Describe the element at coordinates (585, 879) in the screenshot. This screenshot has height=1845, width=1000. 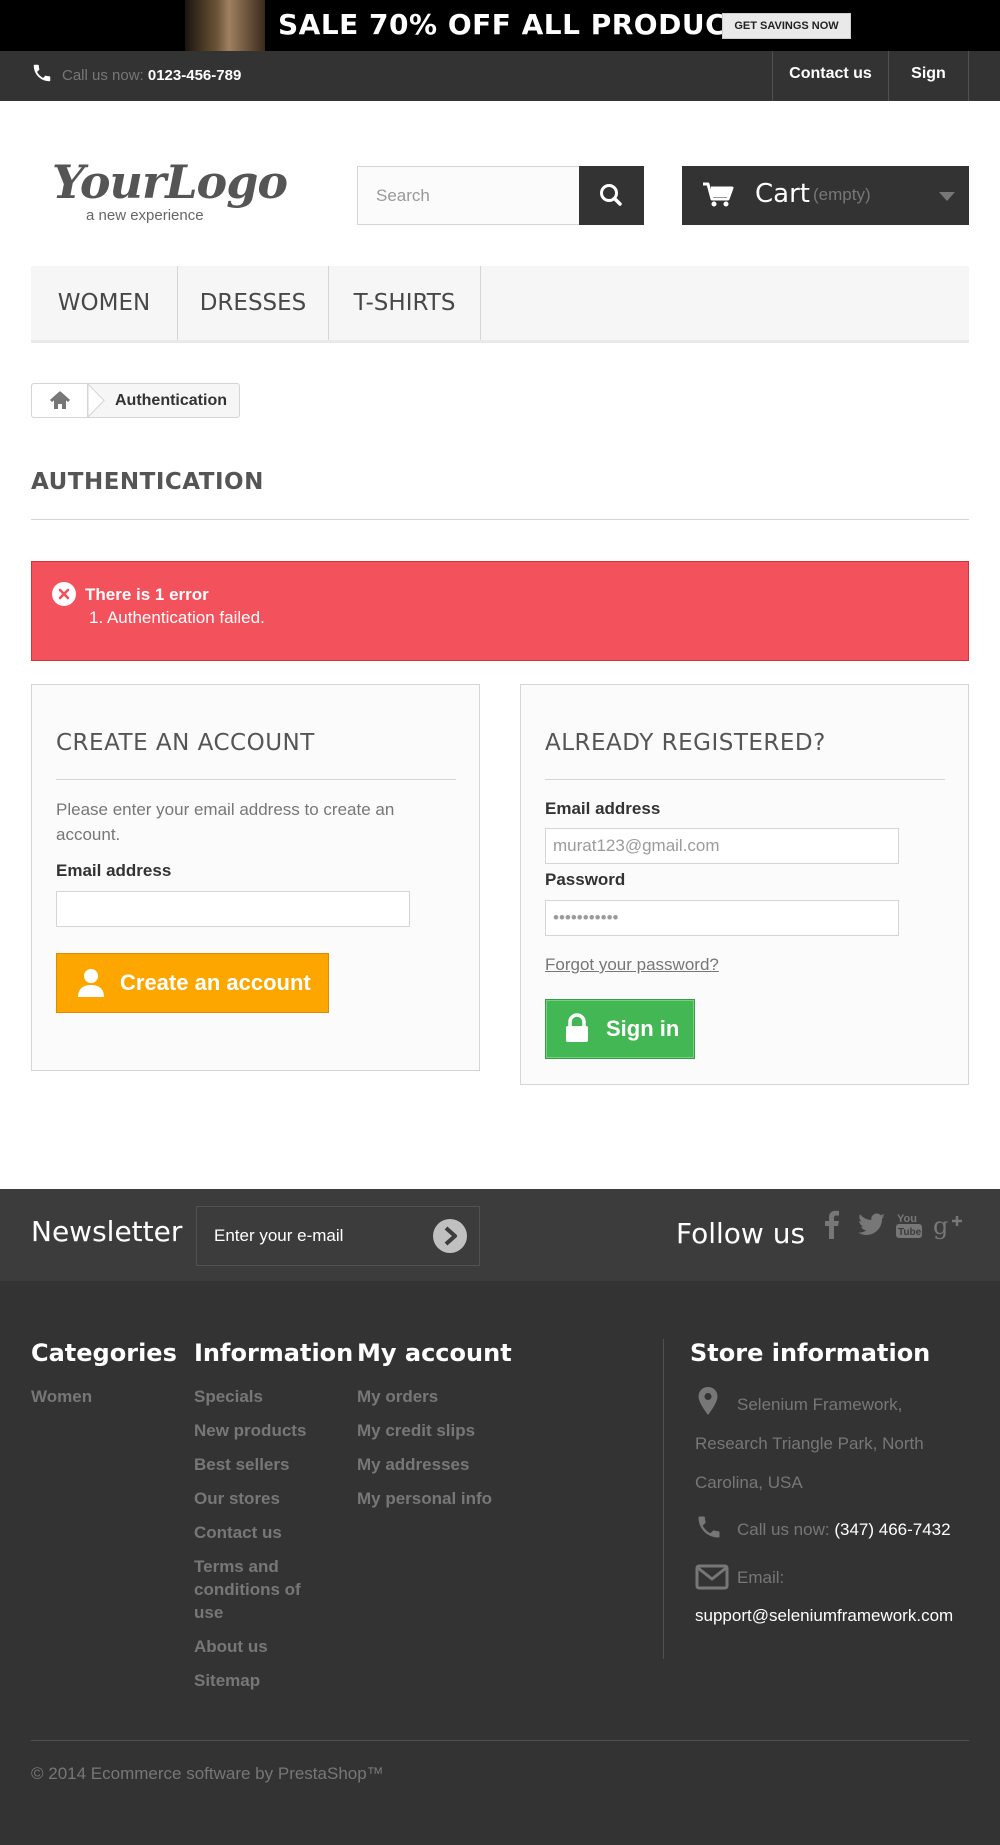
I see `password-label: Password` at that location.